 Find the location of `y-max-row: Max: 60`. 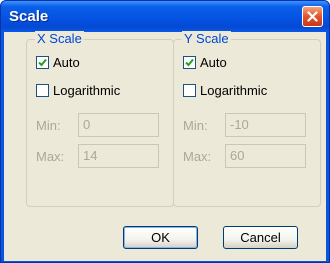

y-max-row: Max: 60 is located at coordinates (244, 156).